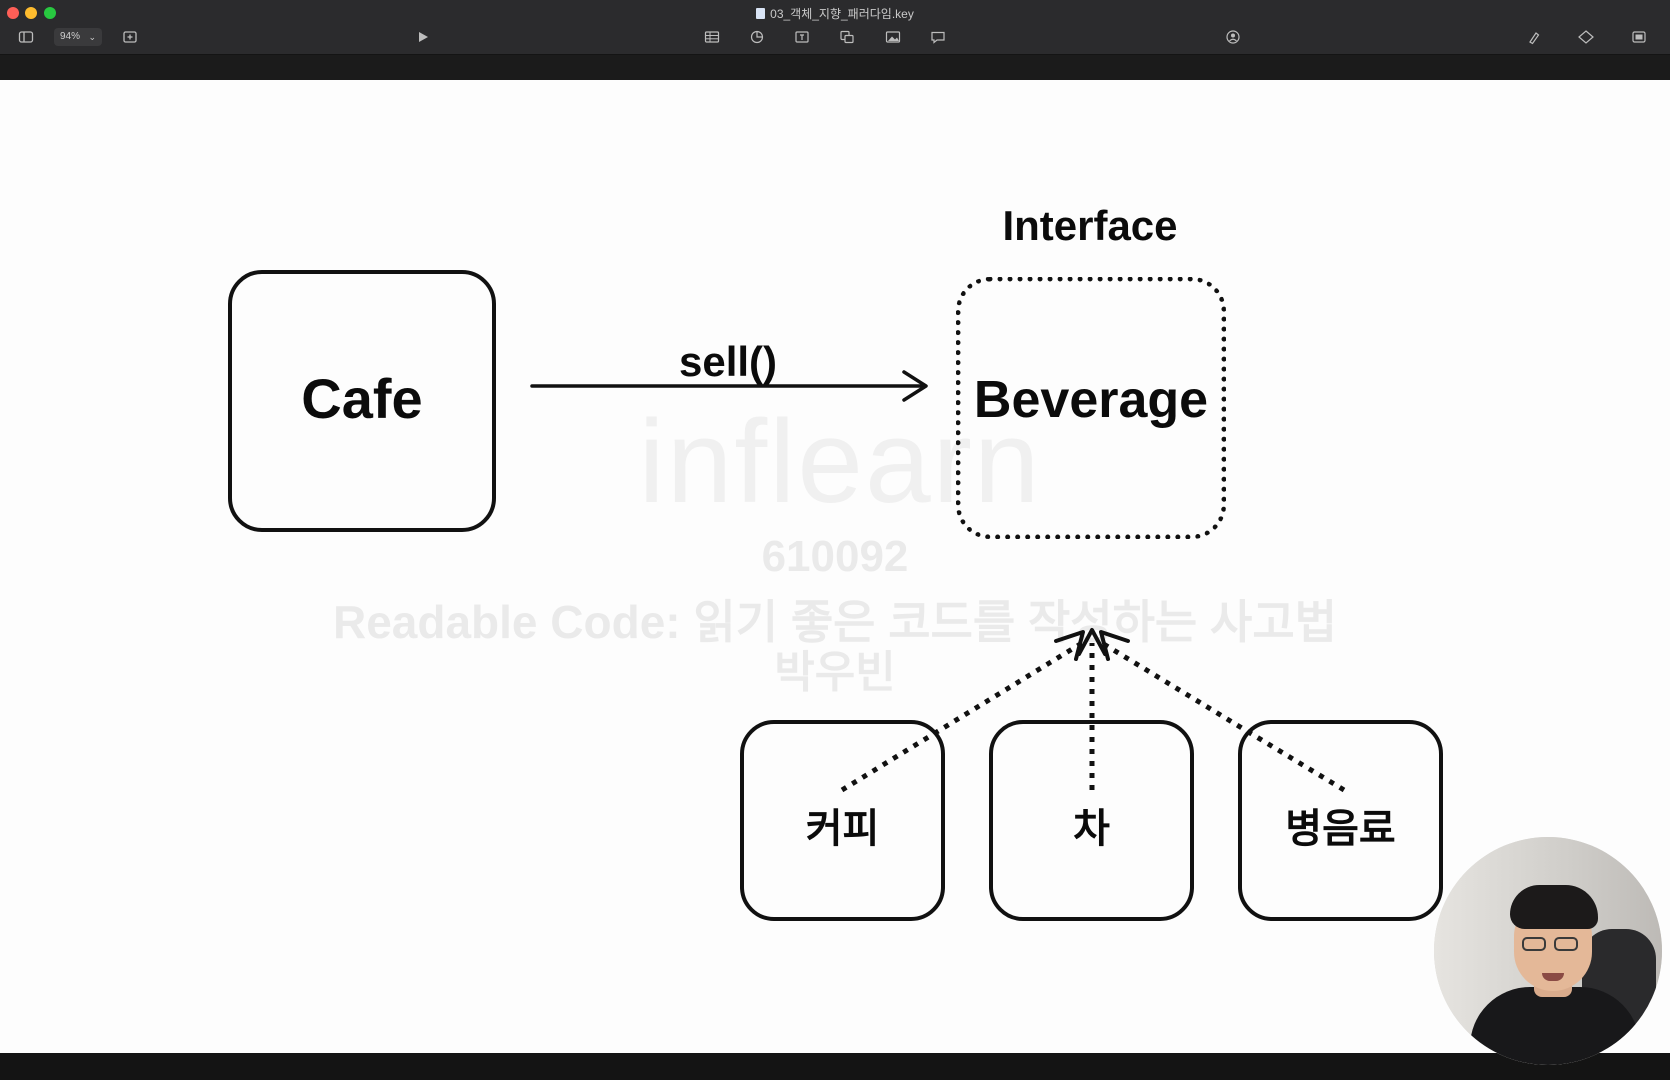 The height and width of the screenshot is (1080, 1670). I want to click on media-icon, so click(893, 37).